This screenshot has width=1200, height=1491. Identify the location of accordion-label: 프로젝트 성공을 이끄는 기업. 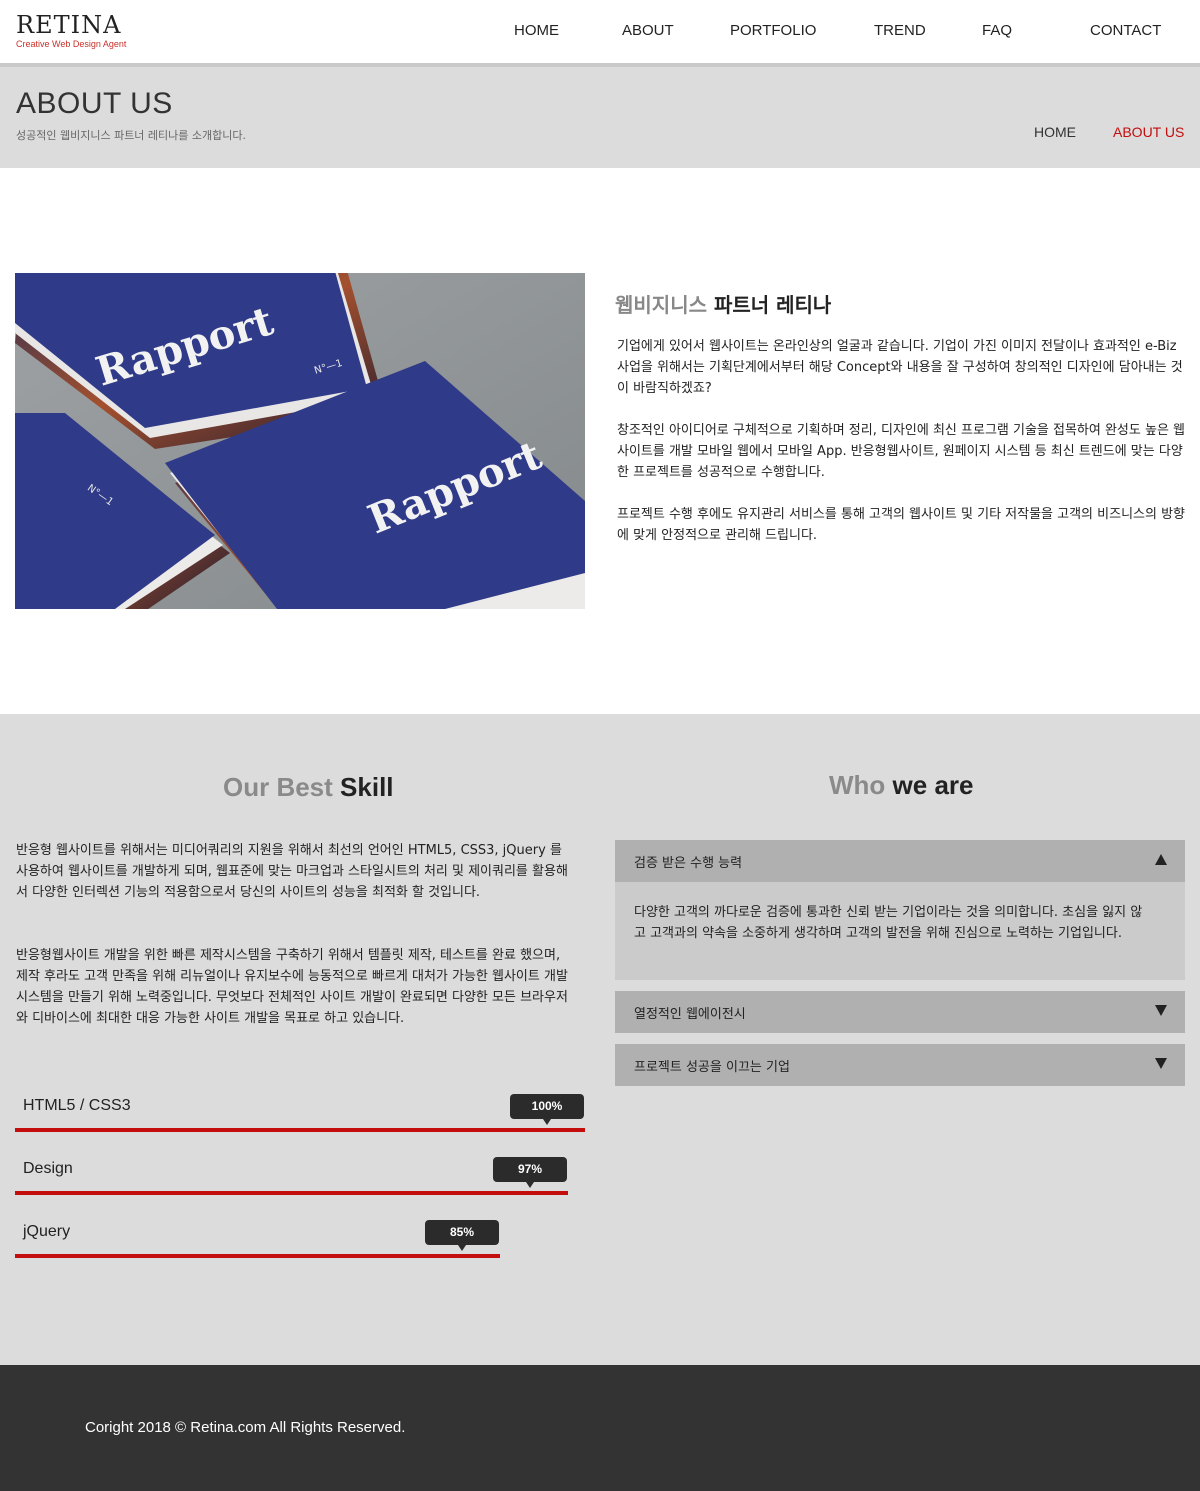
(712, 1067).